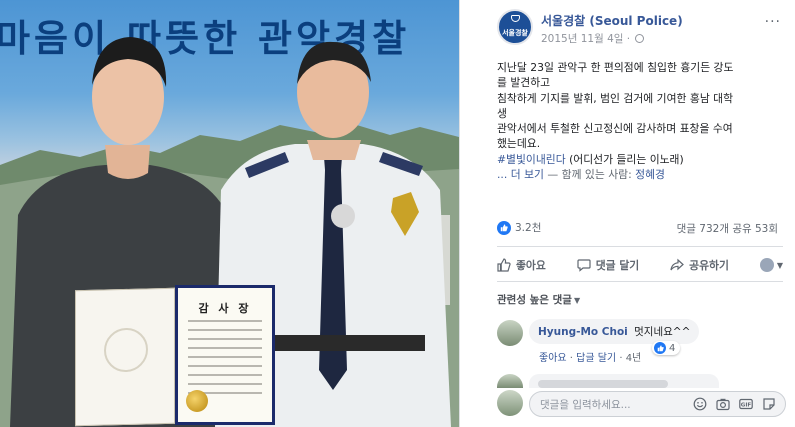 The width and height of the screenshot is (795, 427). What do you see at coordinates (640, 38) in the screenshot?
I see `globe-icon` at bounding box center [640, 38].